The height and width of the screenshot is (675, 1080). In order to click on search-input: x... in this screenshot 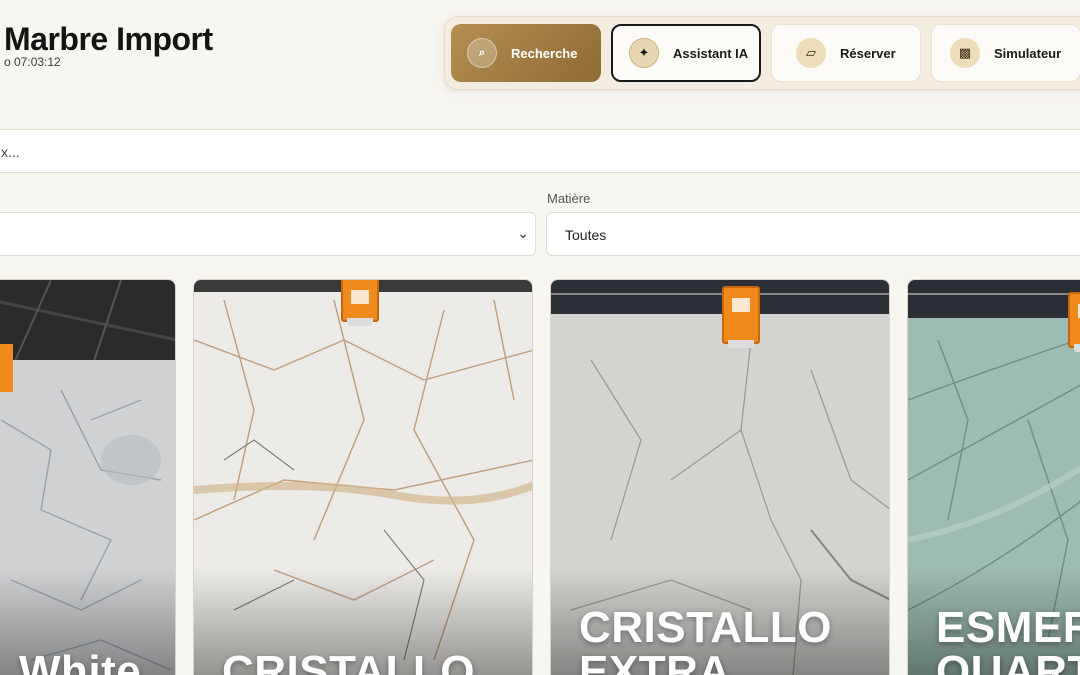, I will do `click(540, 151)`.